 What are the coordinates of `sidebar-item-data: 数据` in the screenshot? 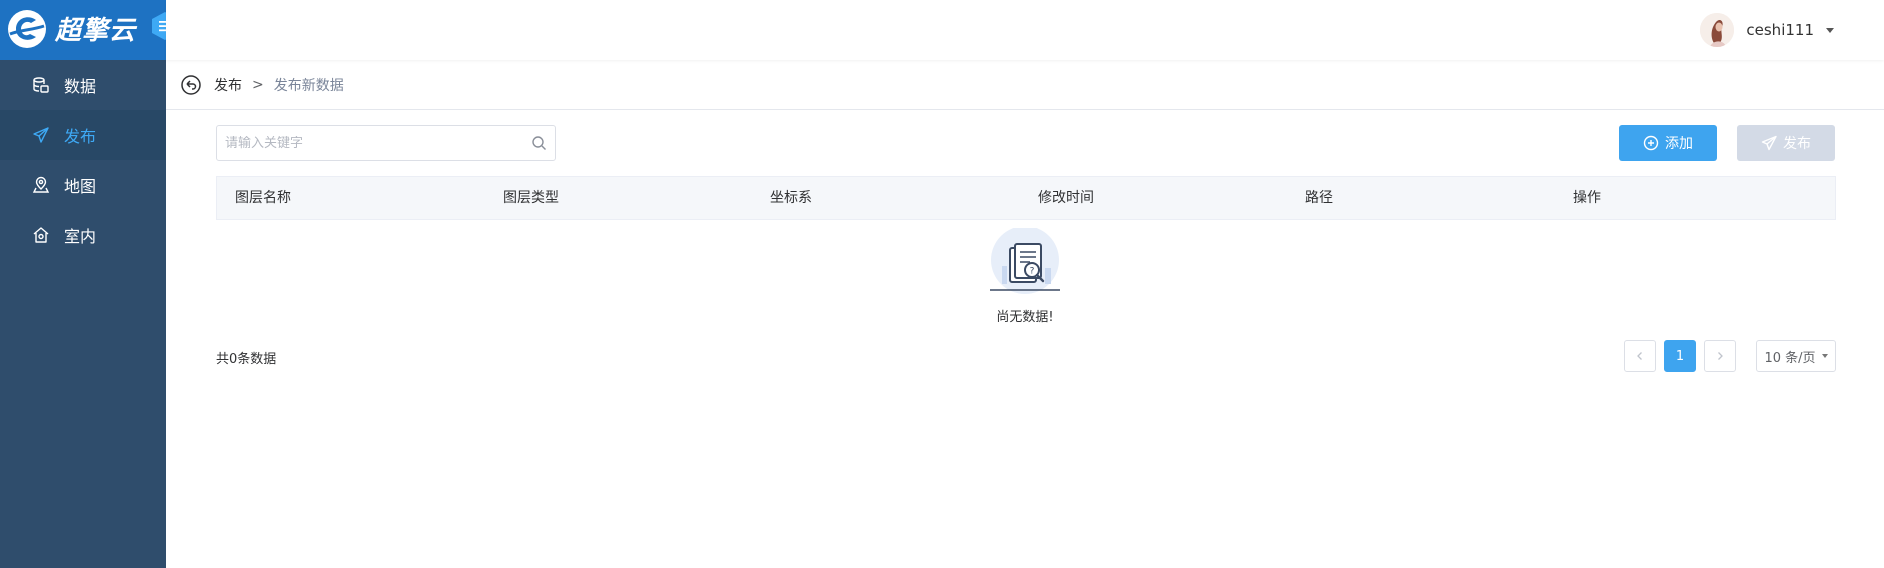 It's located at (83, 85).